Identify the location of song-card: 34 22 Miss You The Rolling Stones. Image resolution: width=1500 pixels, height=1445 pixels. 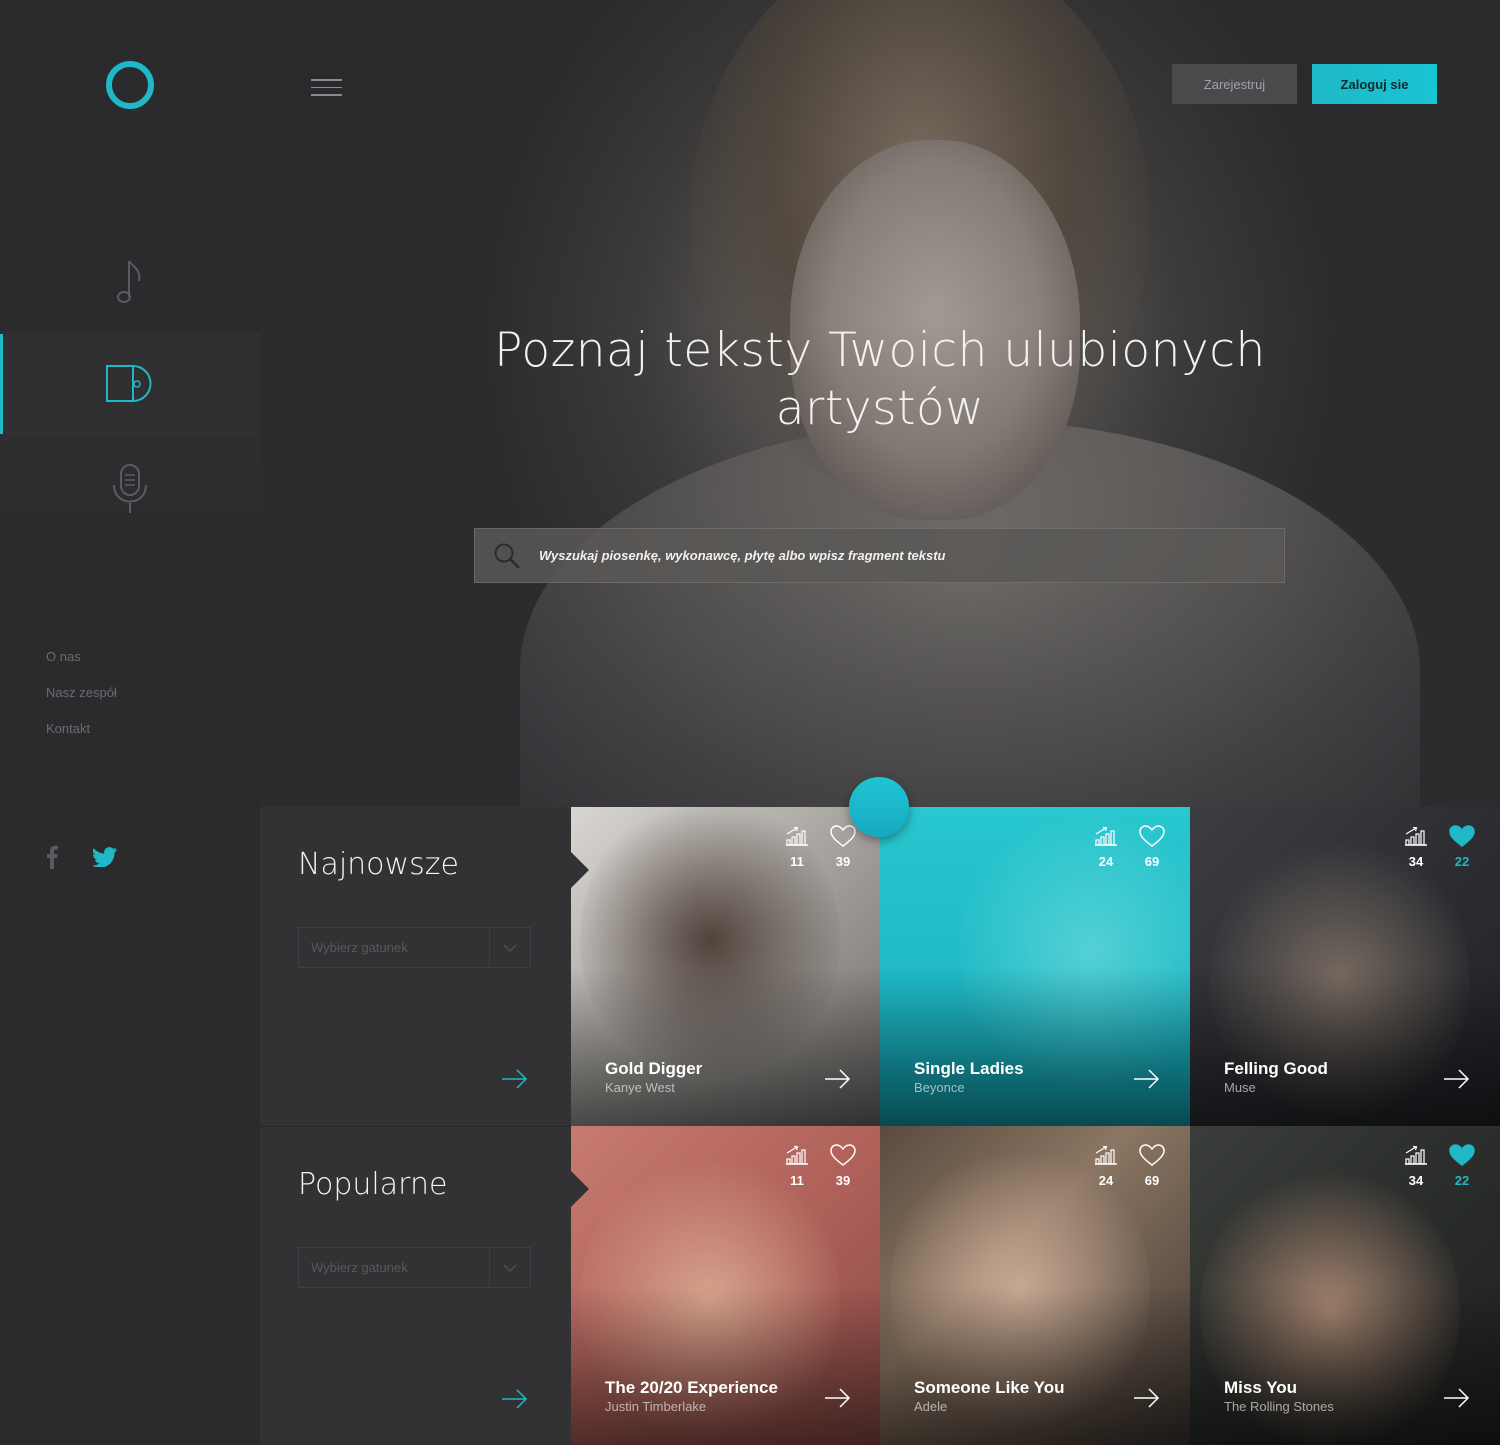
(1345, 1285).